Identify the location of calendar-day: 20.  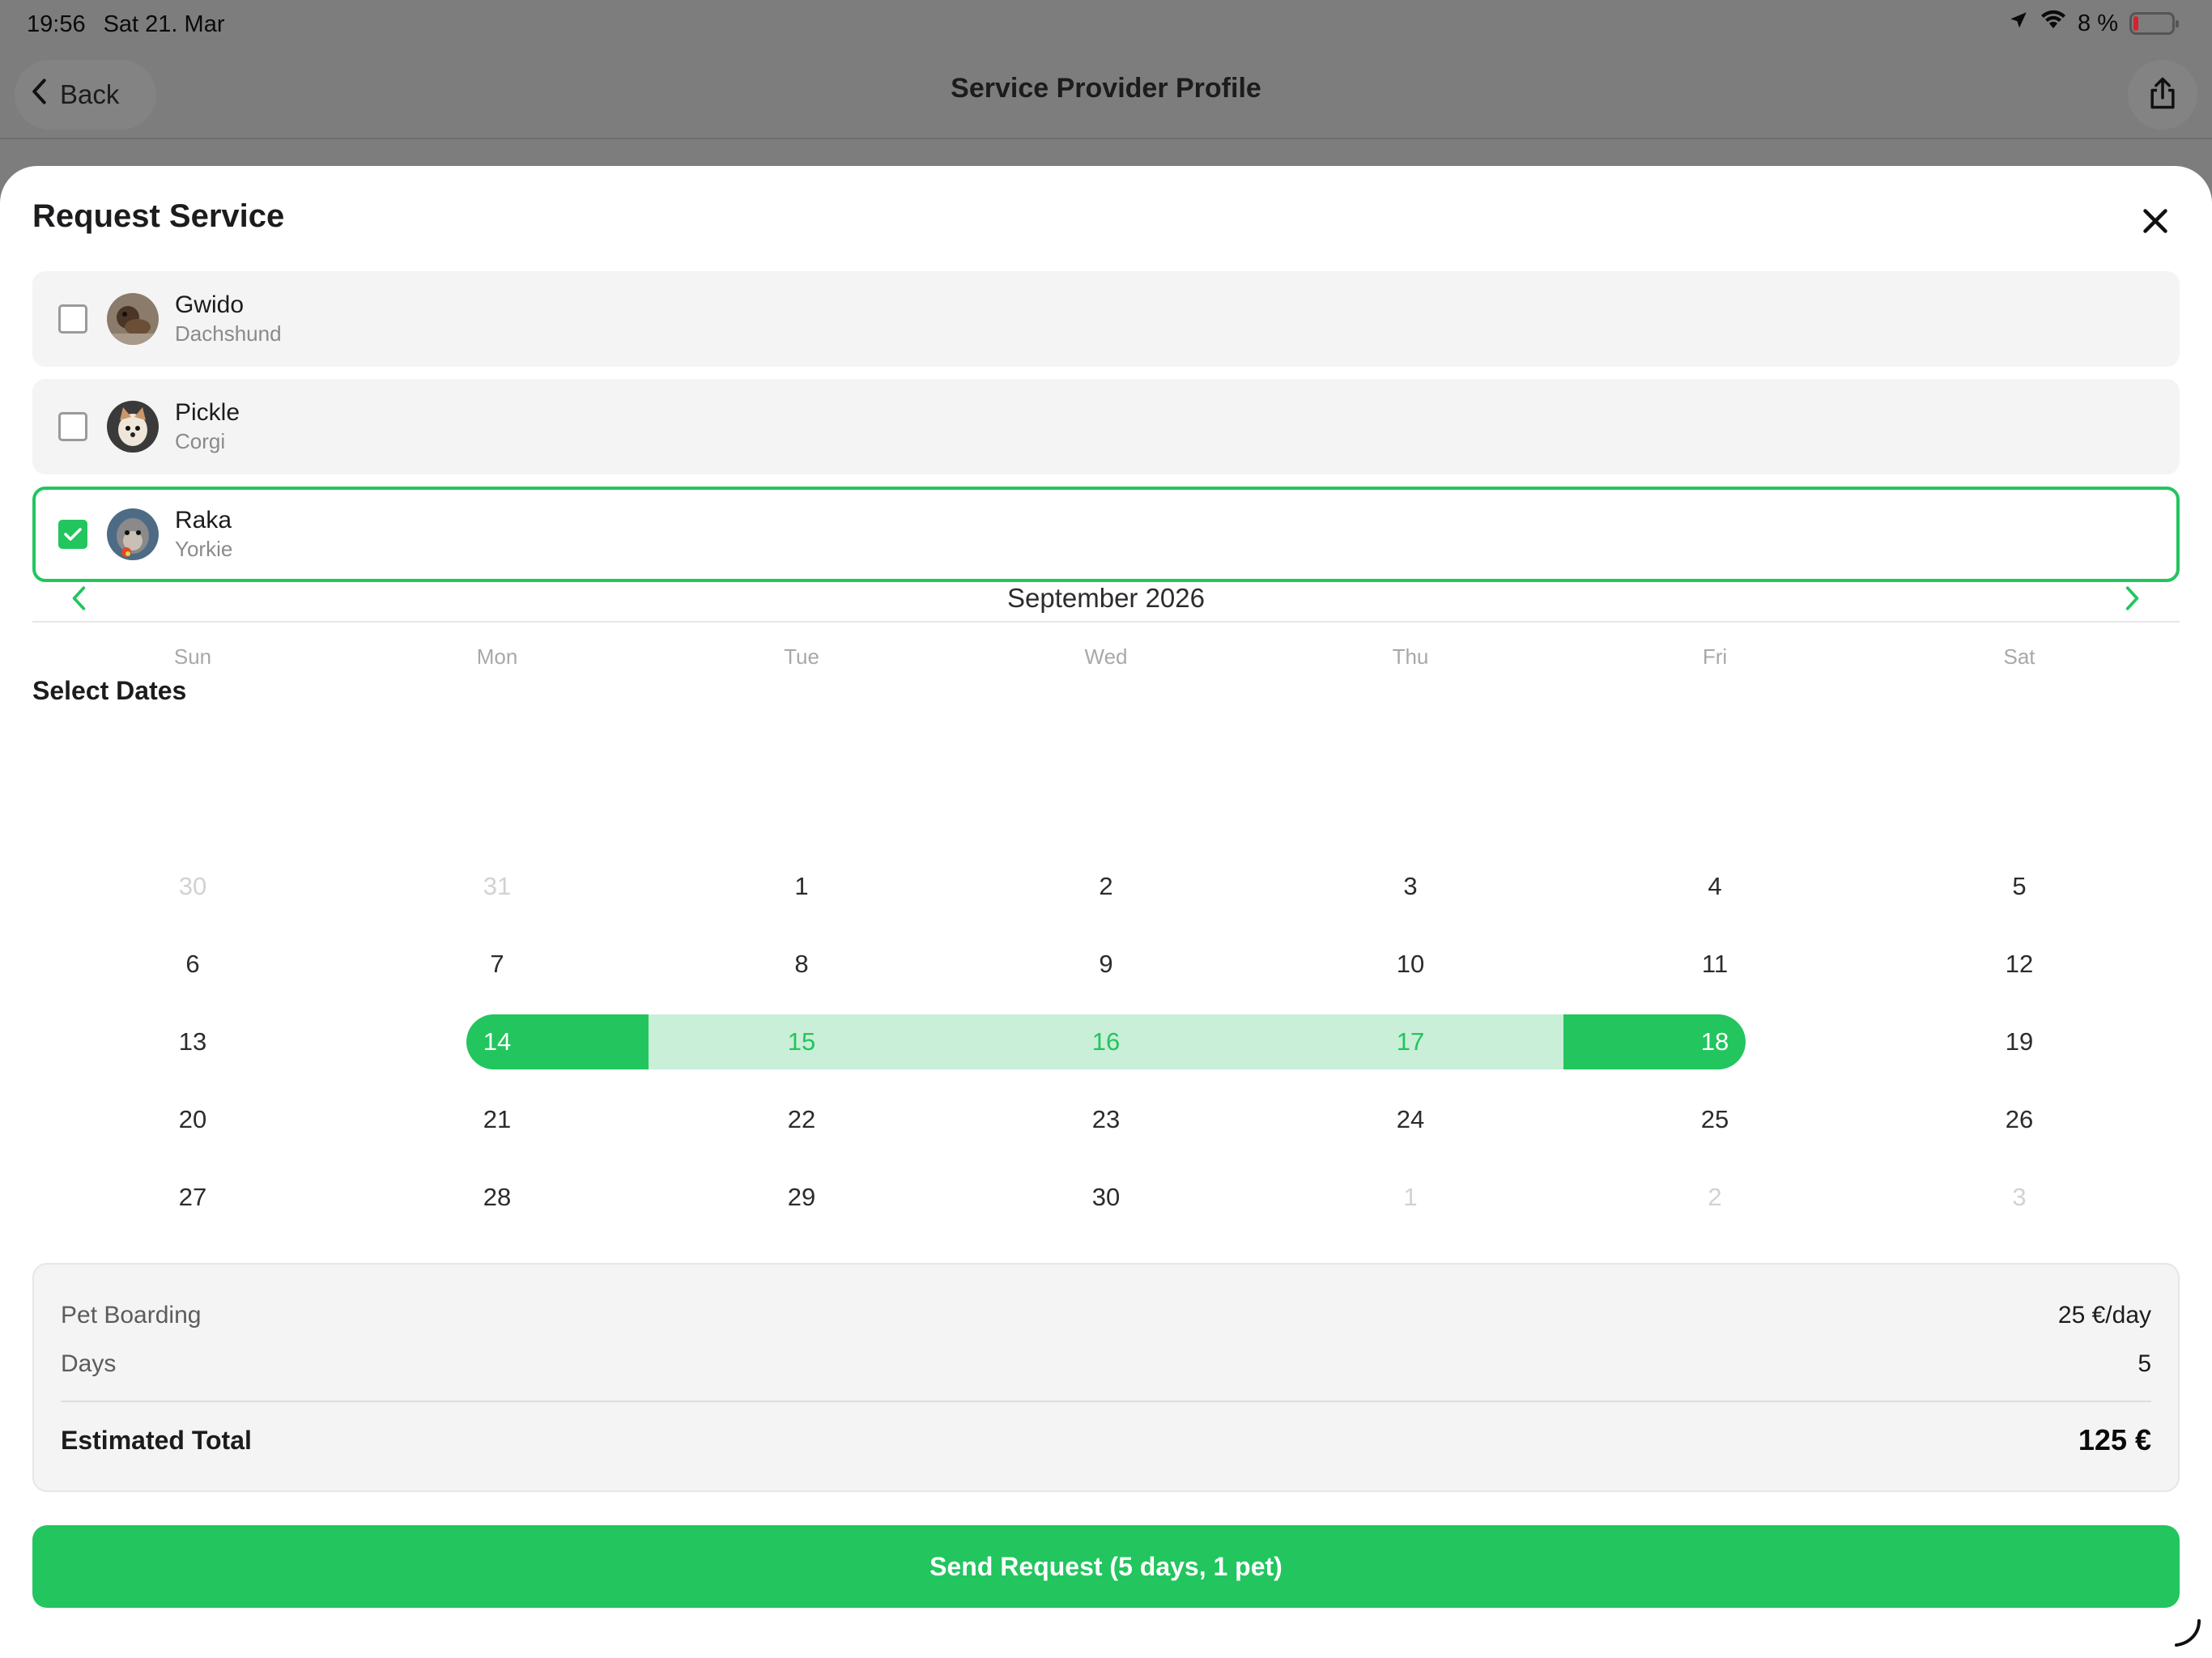
(193, 1119).